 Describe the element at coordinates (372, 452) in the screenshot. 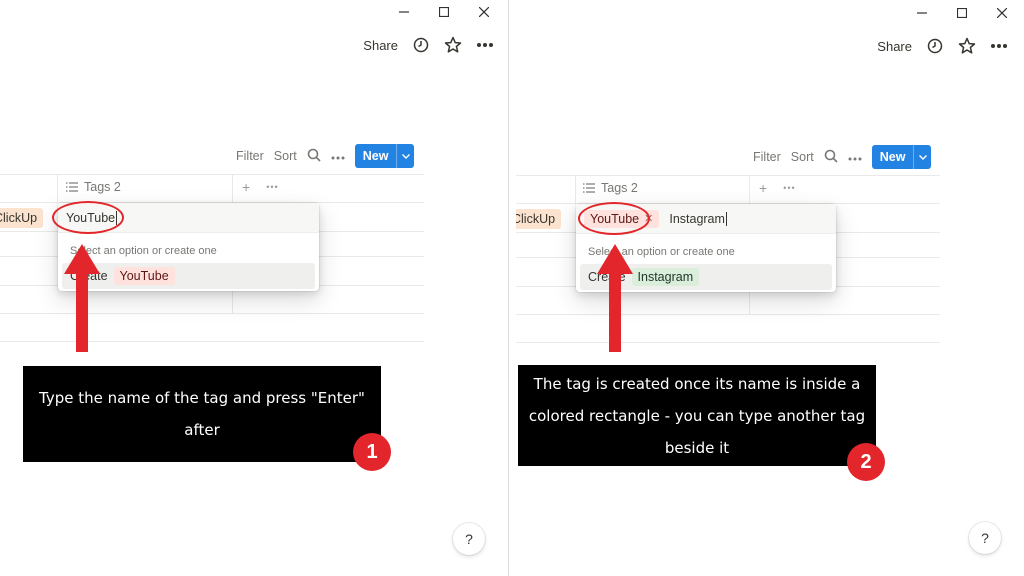

I see `step-badge: 1` at that location.